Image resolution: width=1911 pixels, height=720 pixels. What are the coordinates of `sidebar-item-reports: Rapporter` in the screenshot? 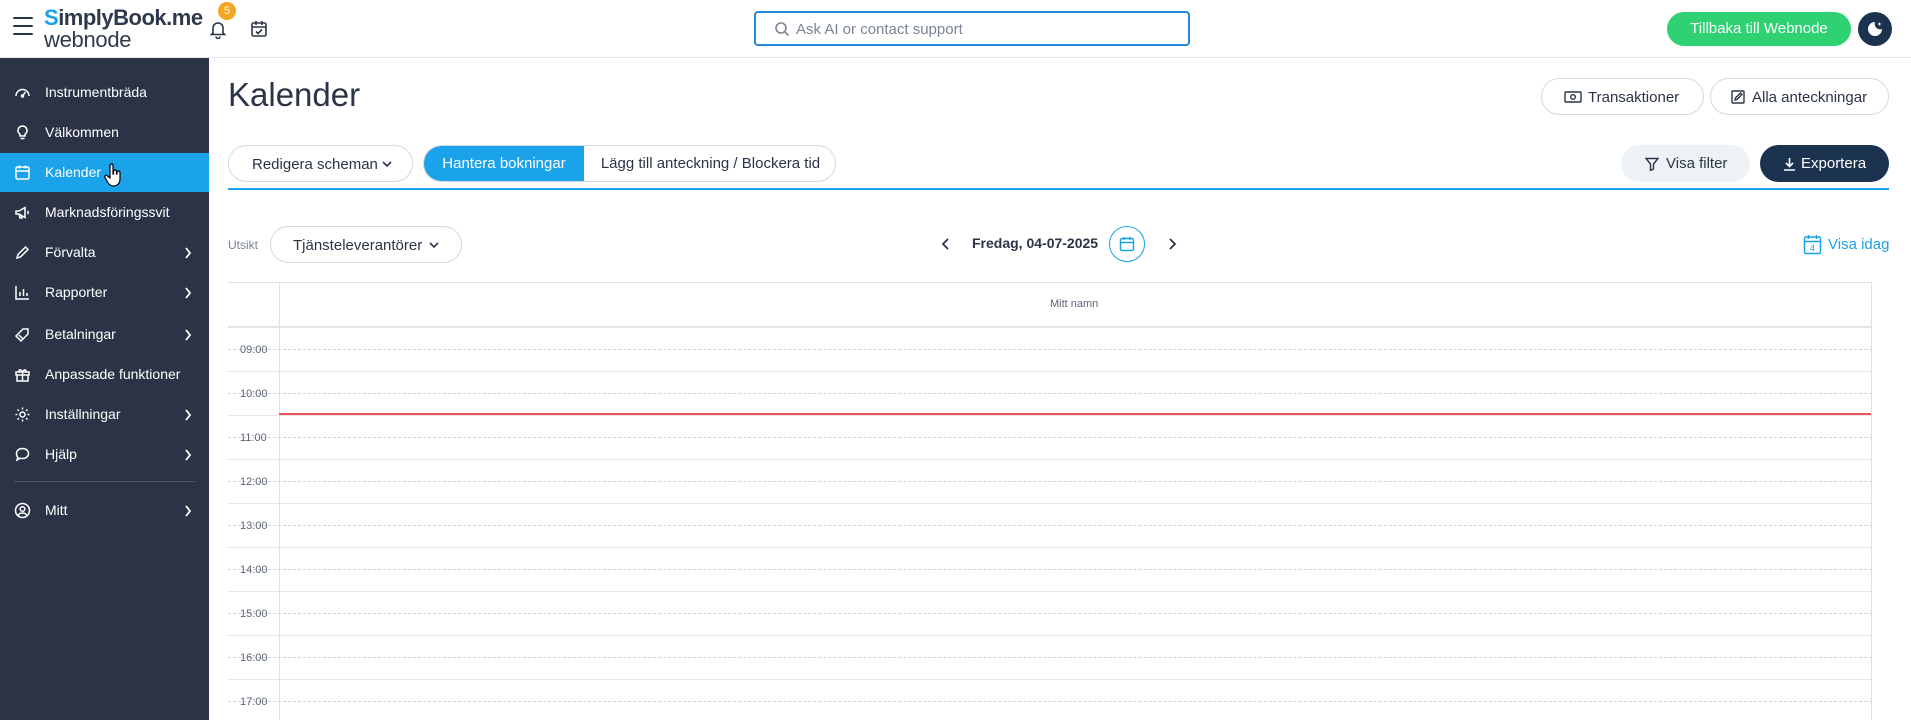 It's located at (104, 292).